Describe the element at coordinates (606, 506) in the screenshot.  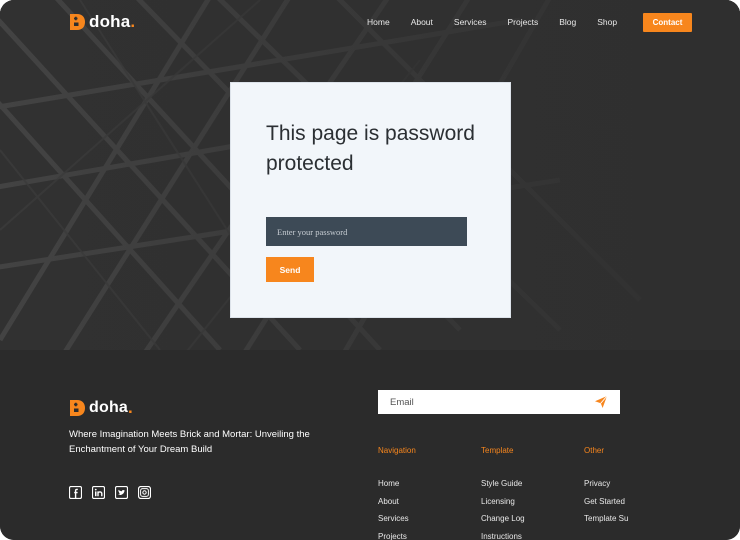
I see `footer-link-get-started: Get Started` at that location.